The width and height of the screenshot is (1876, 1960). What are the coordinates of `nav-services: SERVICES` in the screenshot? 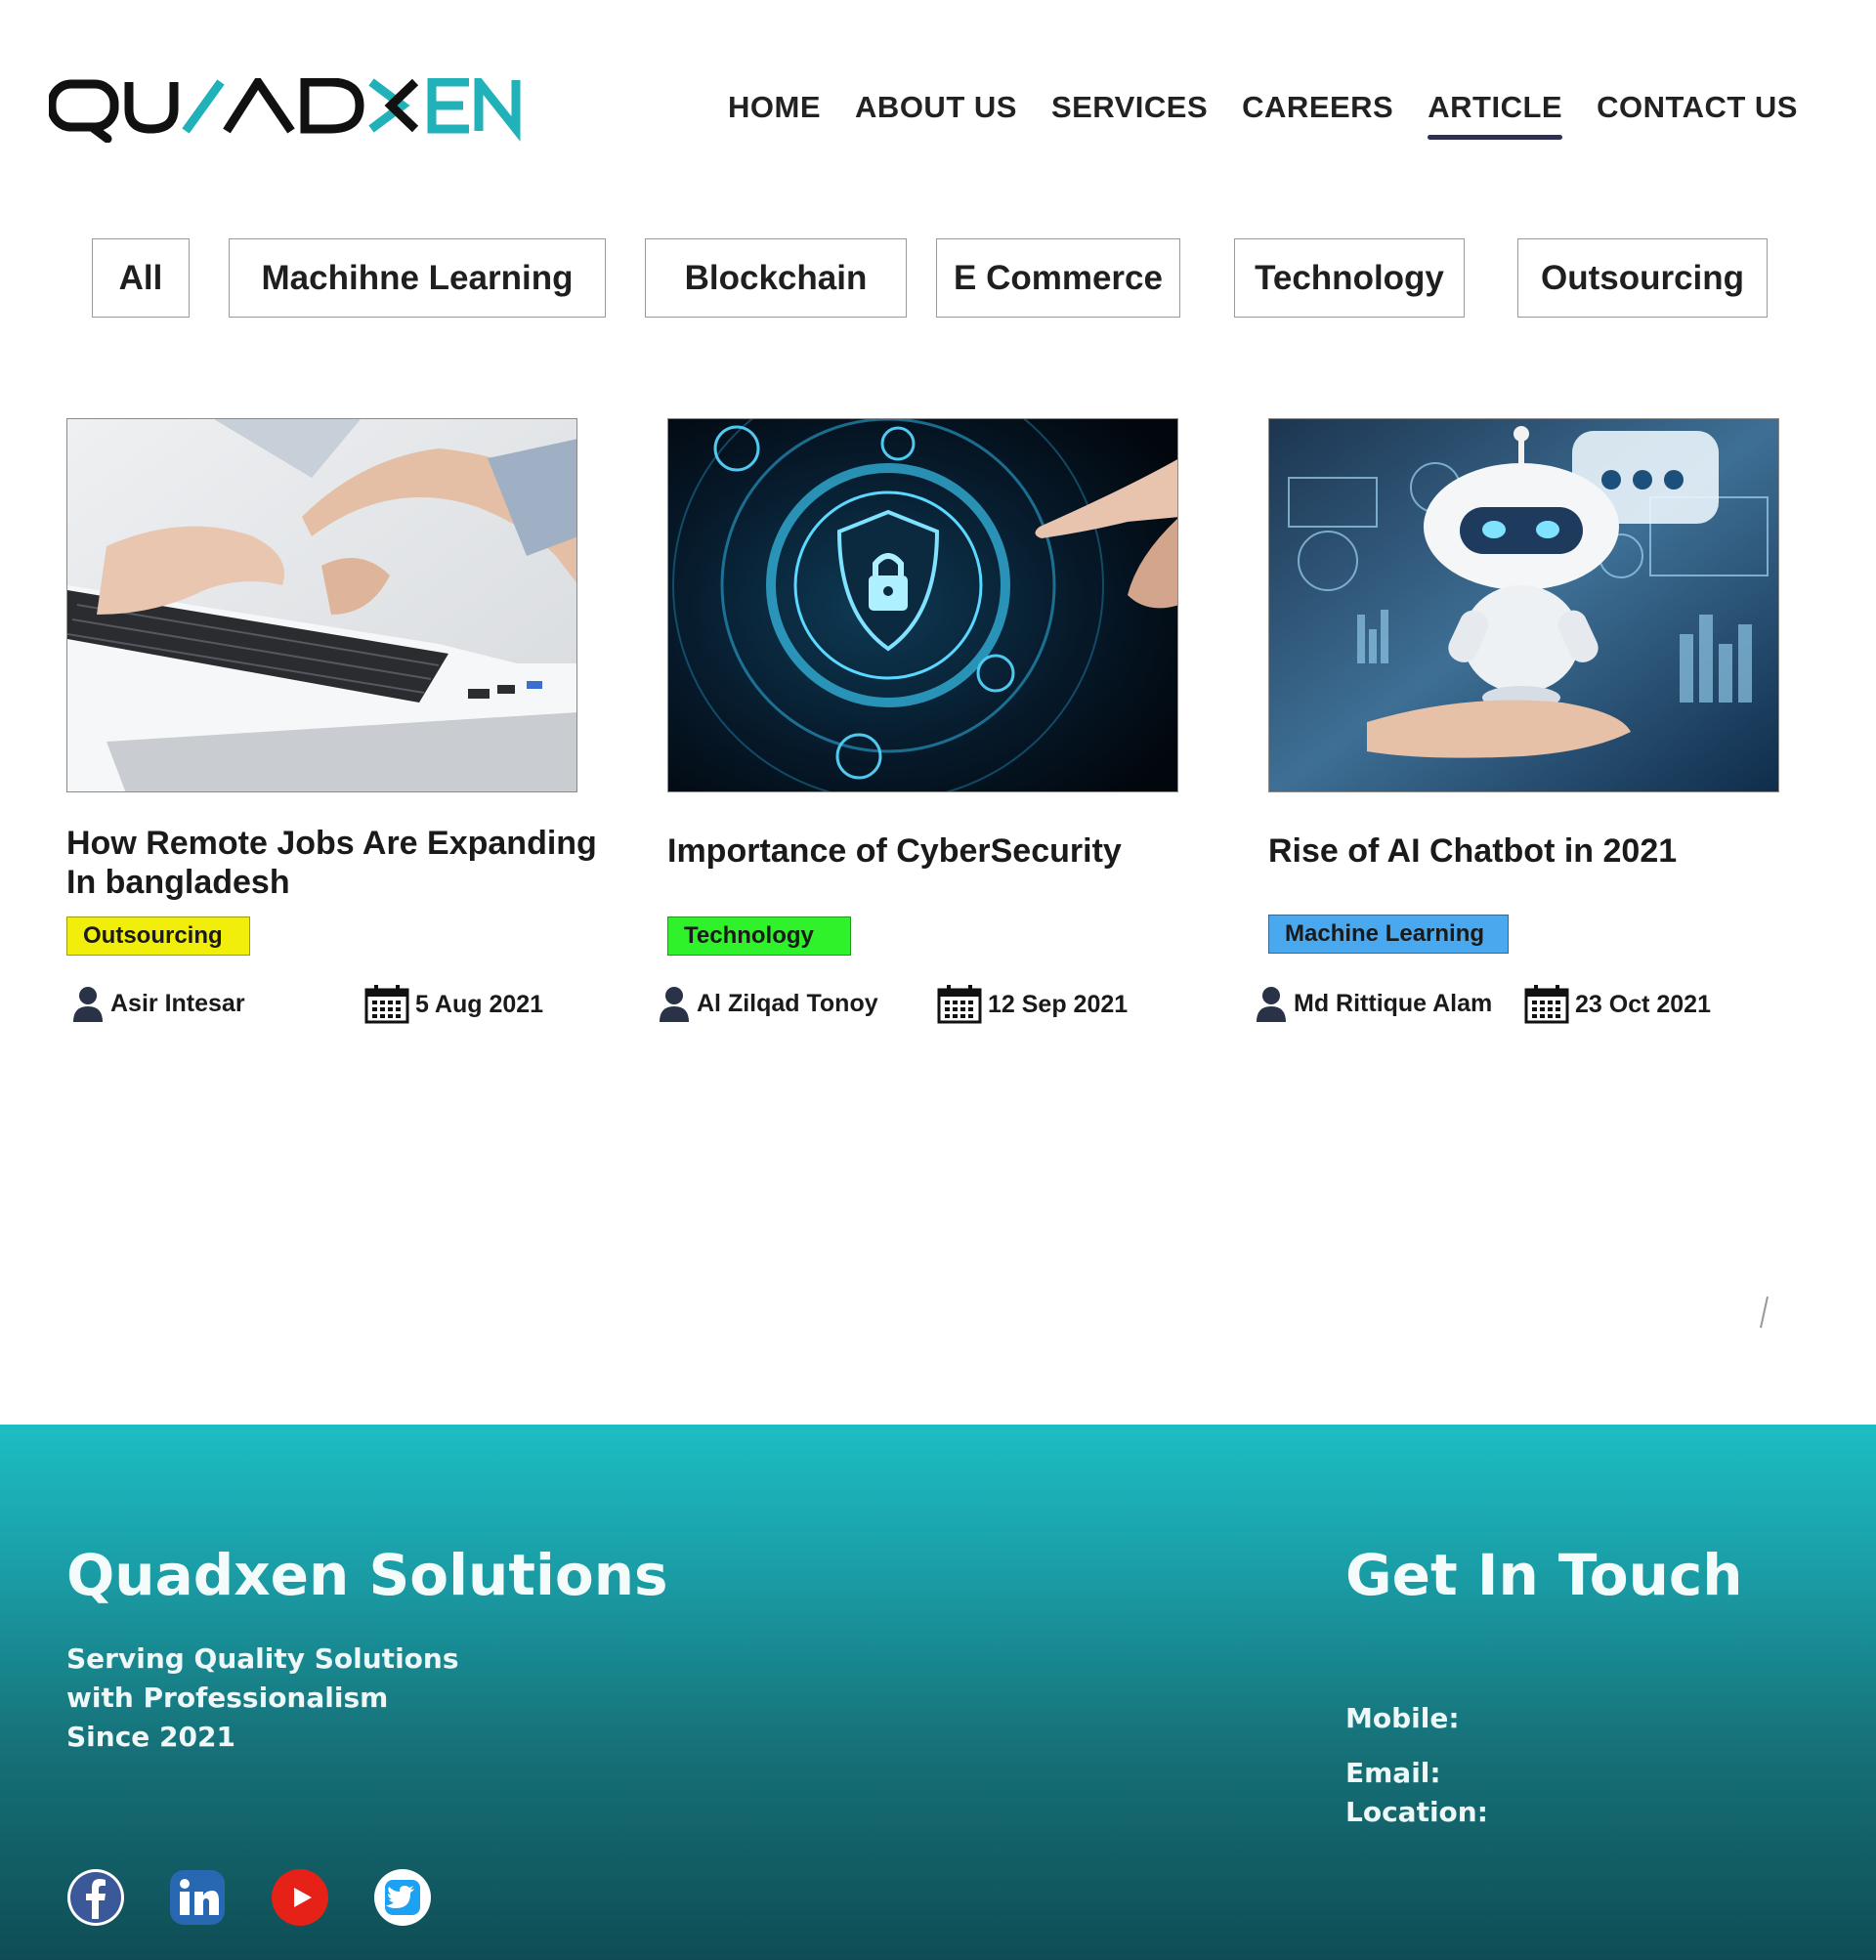 It's located at (1129, 110).